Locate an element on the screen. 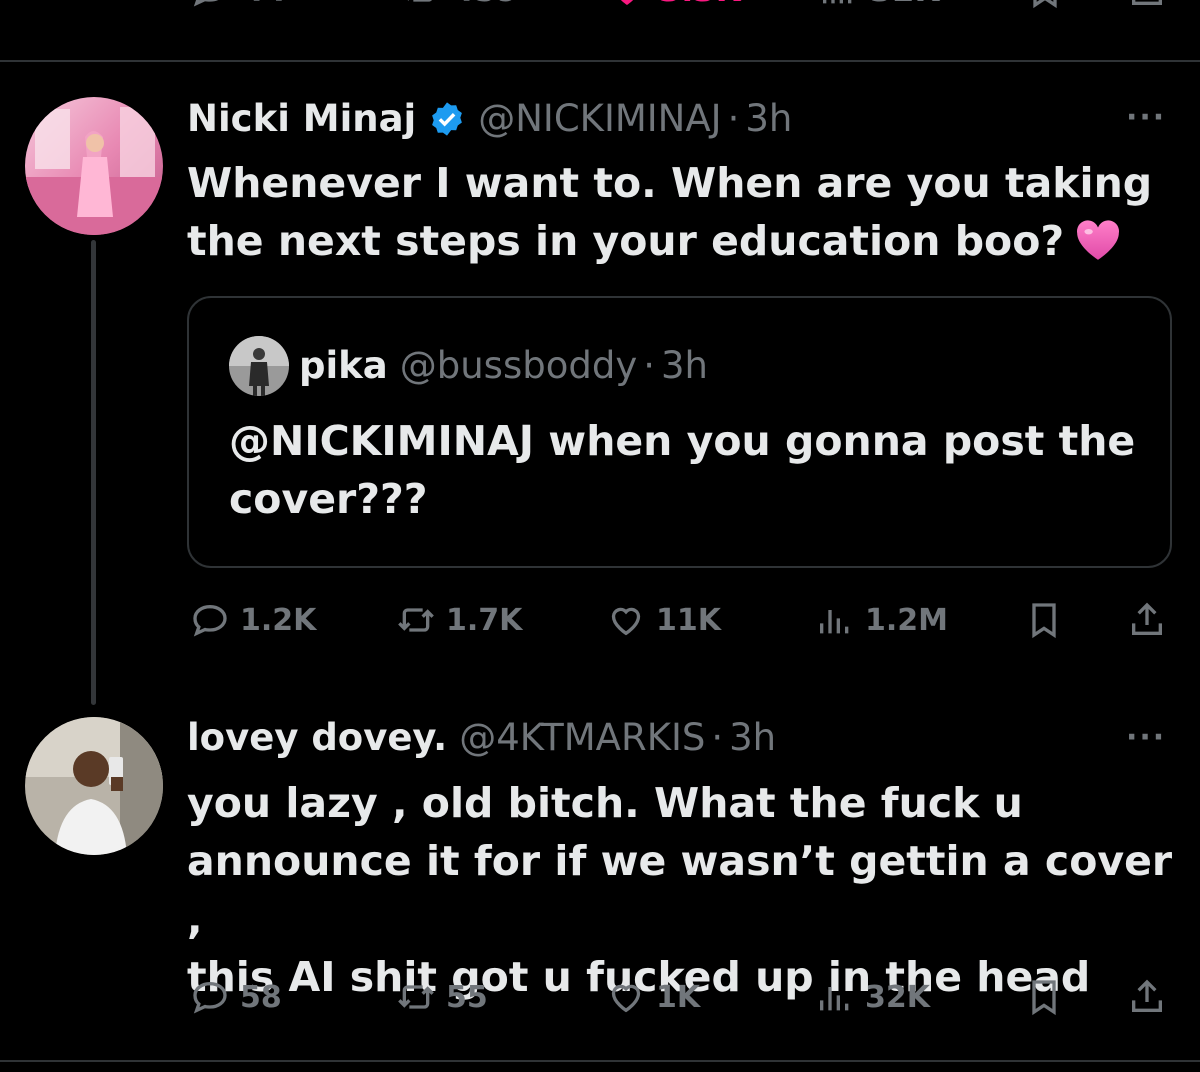 The image size is (1200, 1072). reply-button: 44 is located at coordinates (238, 5).